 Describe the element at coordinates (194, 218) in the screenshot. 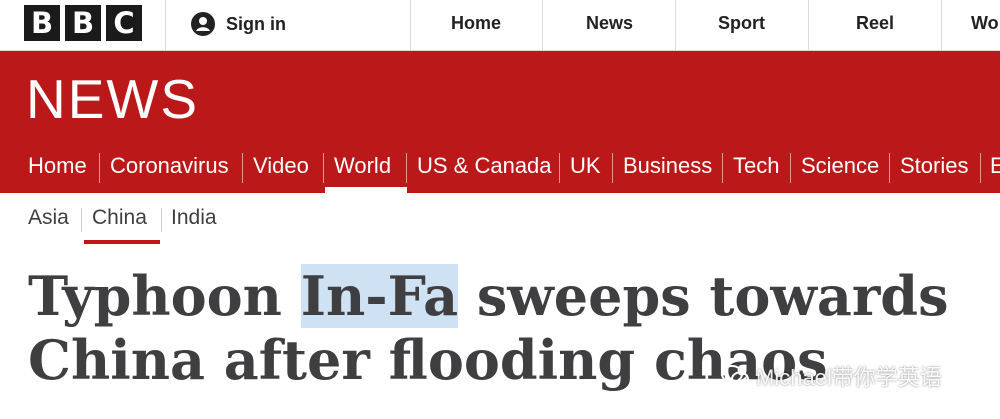

I see `subnav-item-india: India` at that location.